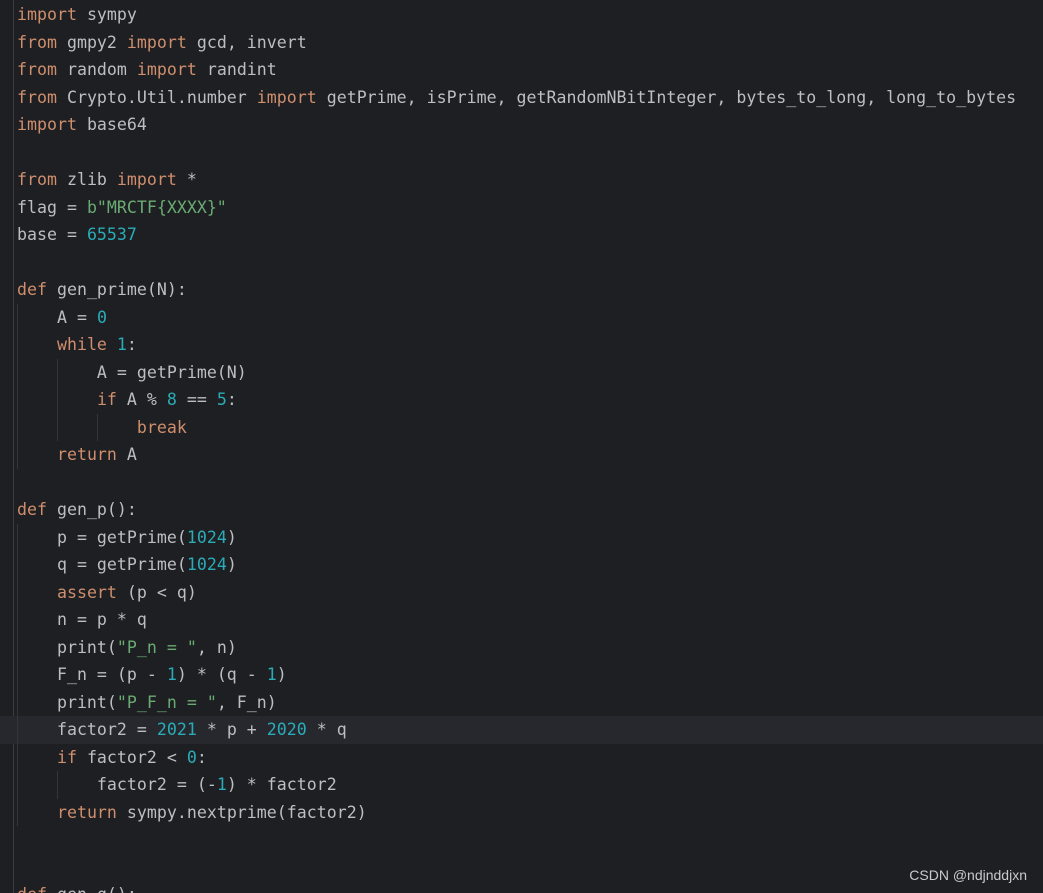  Describe the element at coordinates (521, 620) in the screenshot. I see `code-line: n = p * q` at that location.